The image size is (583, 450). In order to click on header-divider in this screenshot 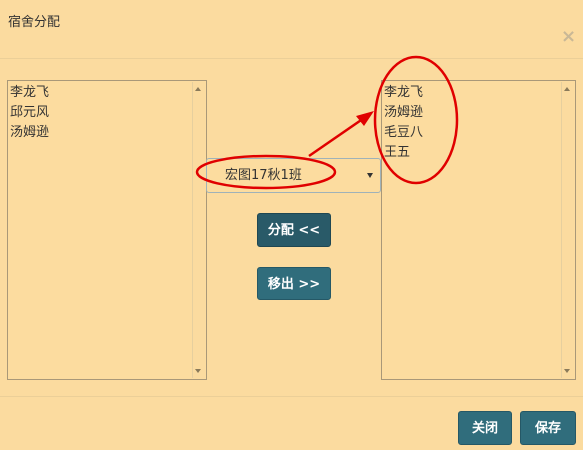, I will do `click(291, 58)`.